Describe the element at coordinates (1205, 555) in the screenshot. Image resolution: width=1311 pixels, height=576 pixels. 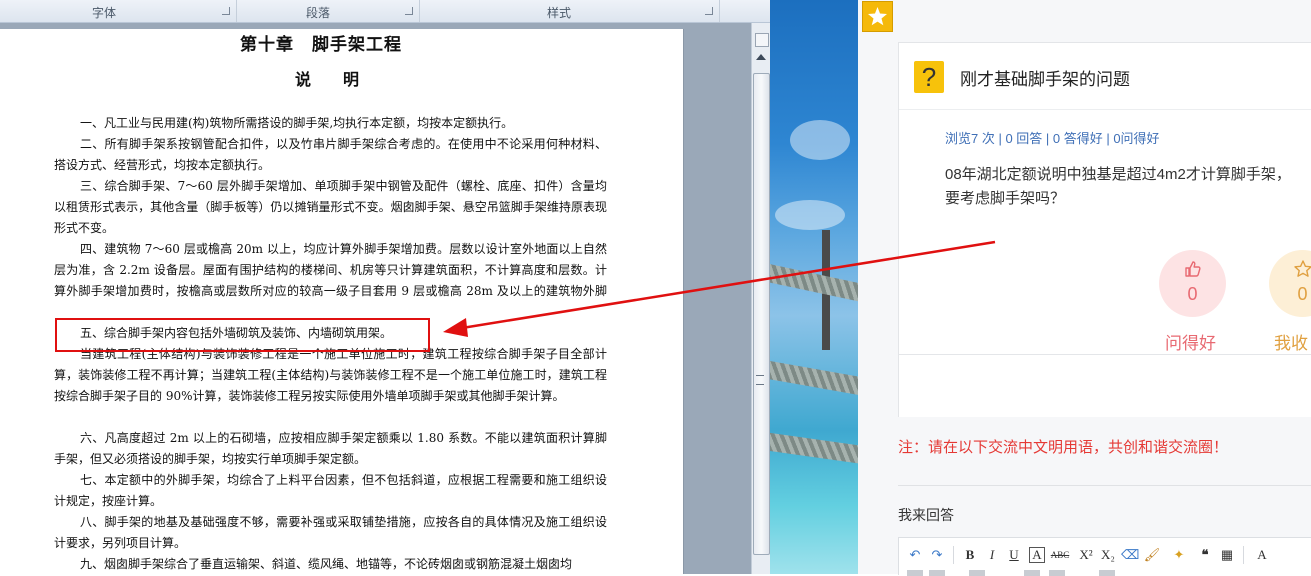
I see `blockquote-button: ❝` at that location.